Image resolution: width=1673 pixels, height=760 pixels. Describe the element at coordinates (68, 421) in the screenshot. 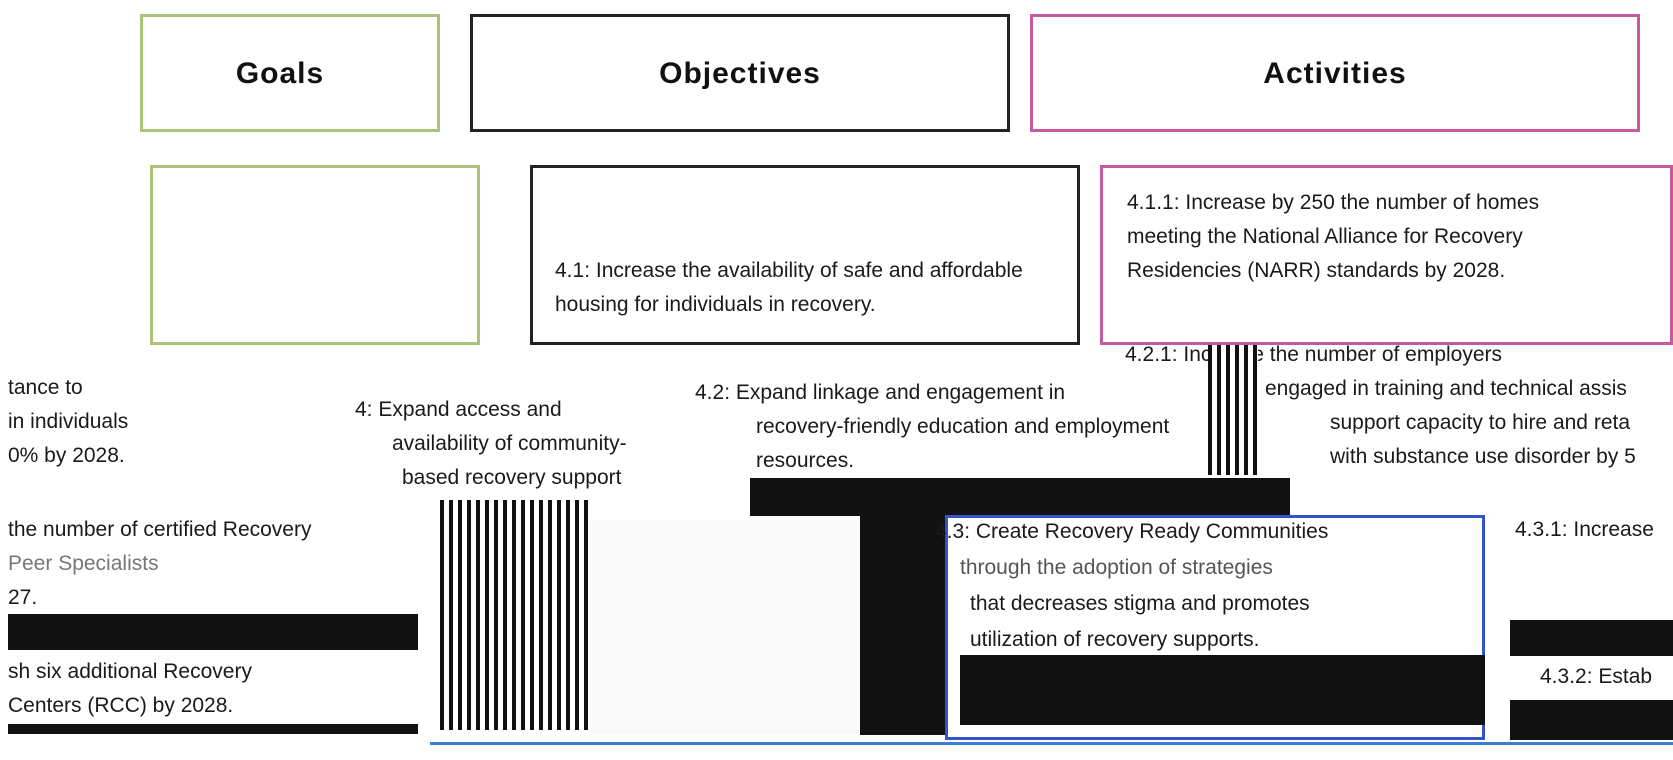

I see `goal-fragment-2: in individuals` at that location.